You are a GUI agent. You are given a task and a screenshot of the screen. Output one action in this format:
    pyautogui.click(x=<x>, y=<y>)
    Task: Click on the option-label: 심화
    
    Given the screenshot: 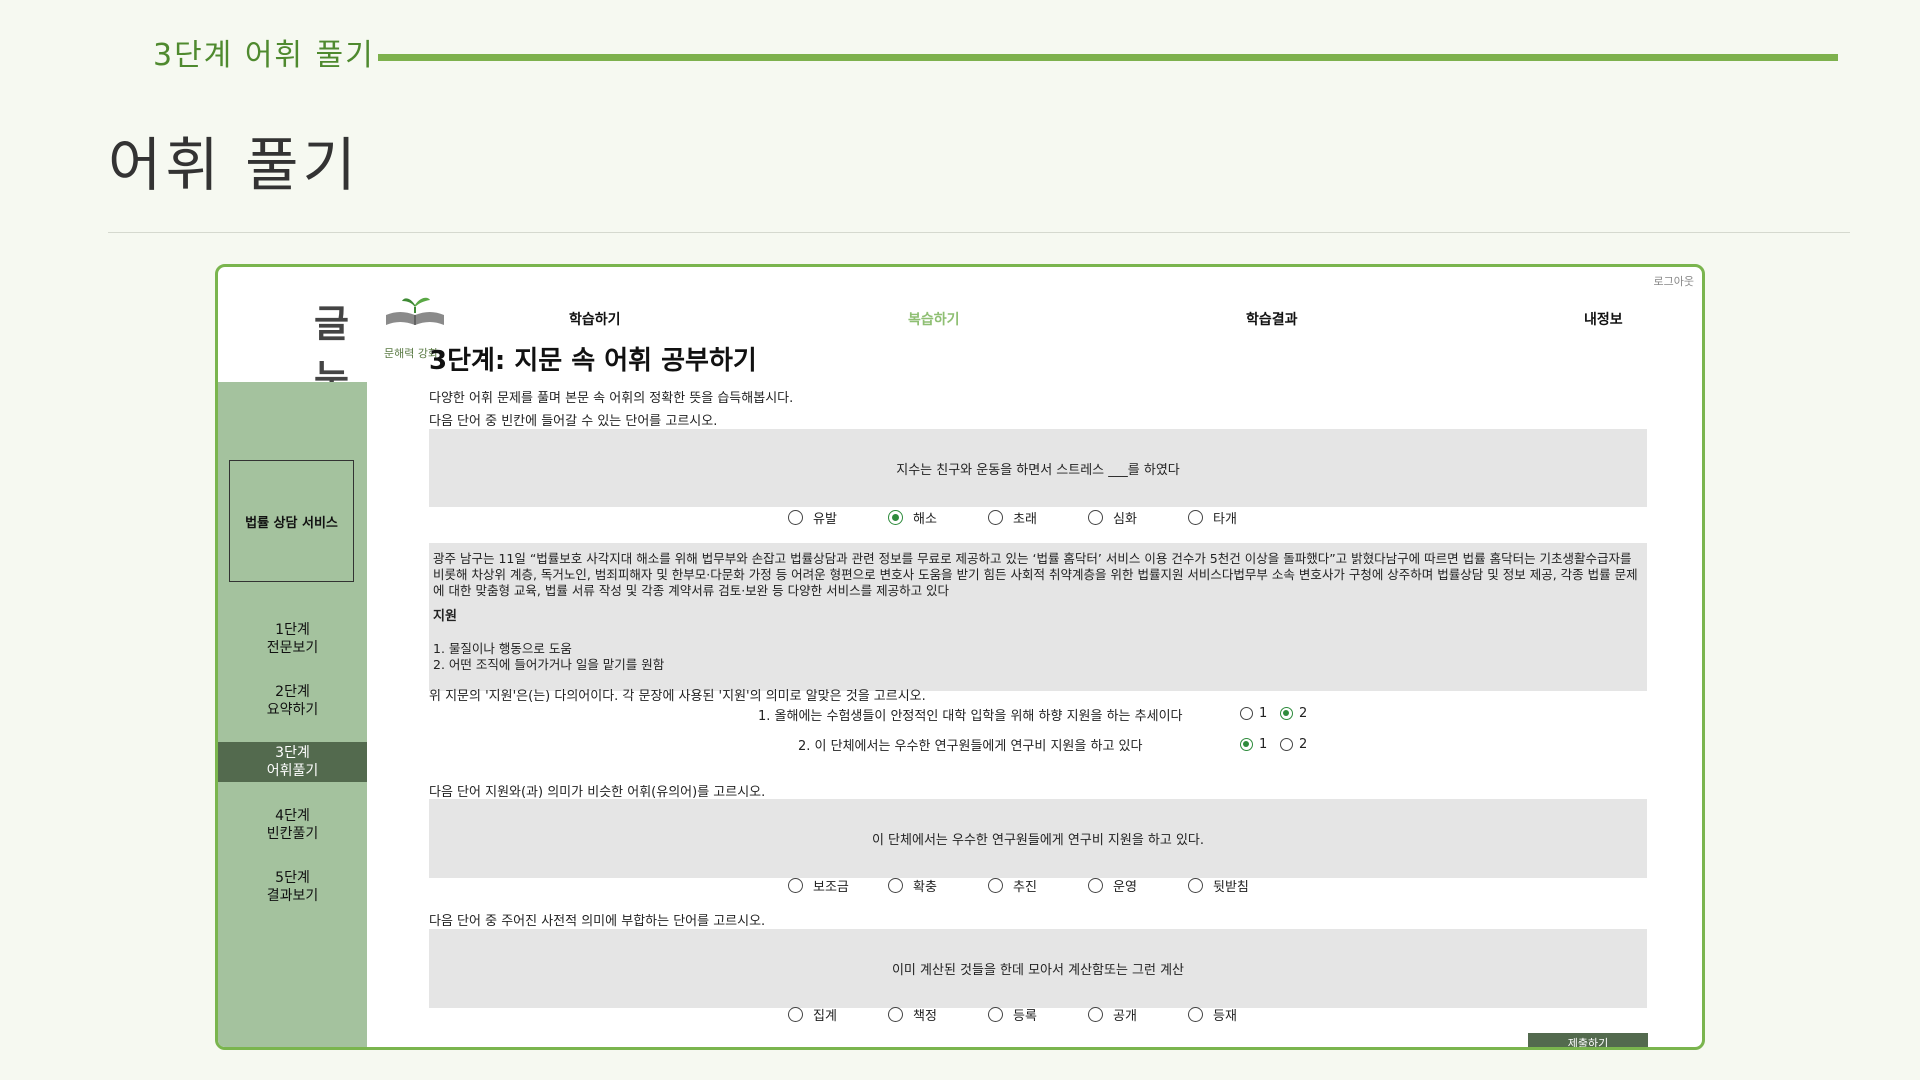 What is the action you would take?
    pyautogui.click(x=1125, y=519)
    